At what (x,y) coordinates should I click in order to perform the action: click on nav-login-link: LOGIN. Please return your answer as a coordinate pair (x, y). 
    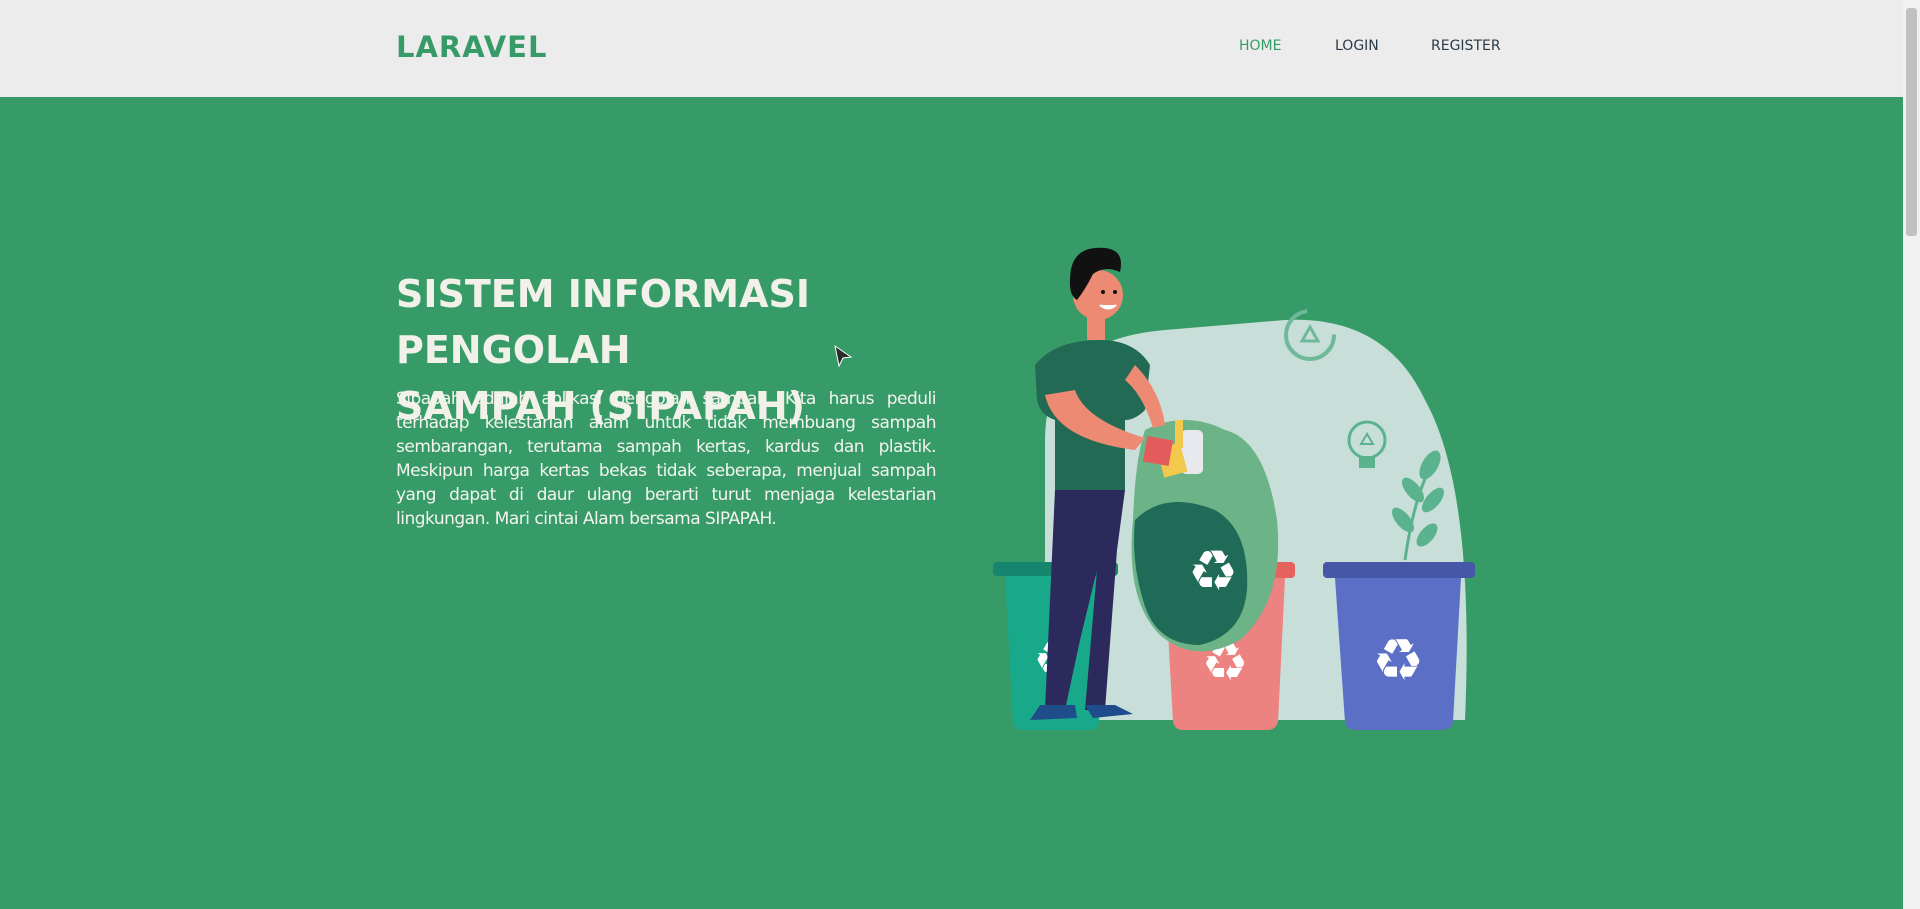
    Looking at the image, I should click on (1357, 46).